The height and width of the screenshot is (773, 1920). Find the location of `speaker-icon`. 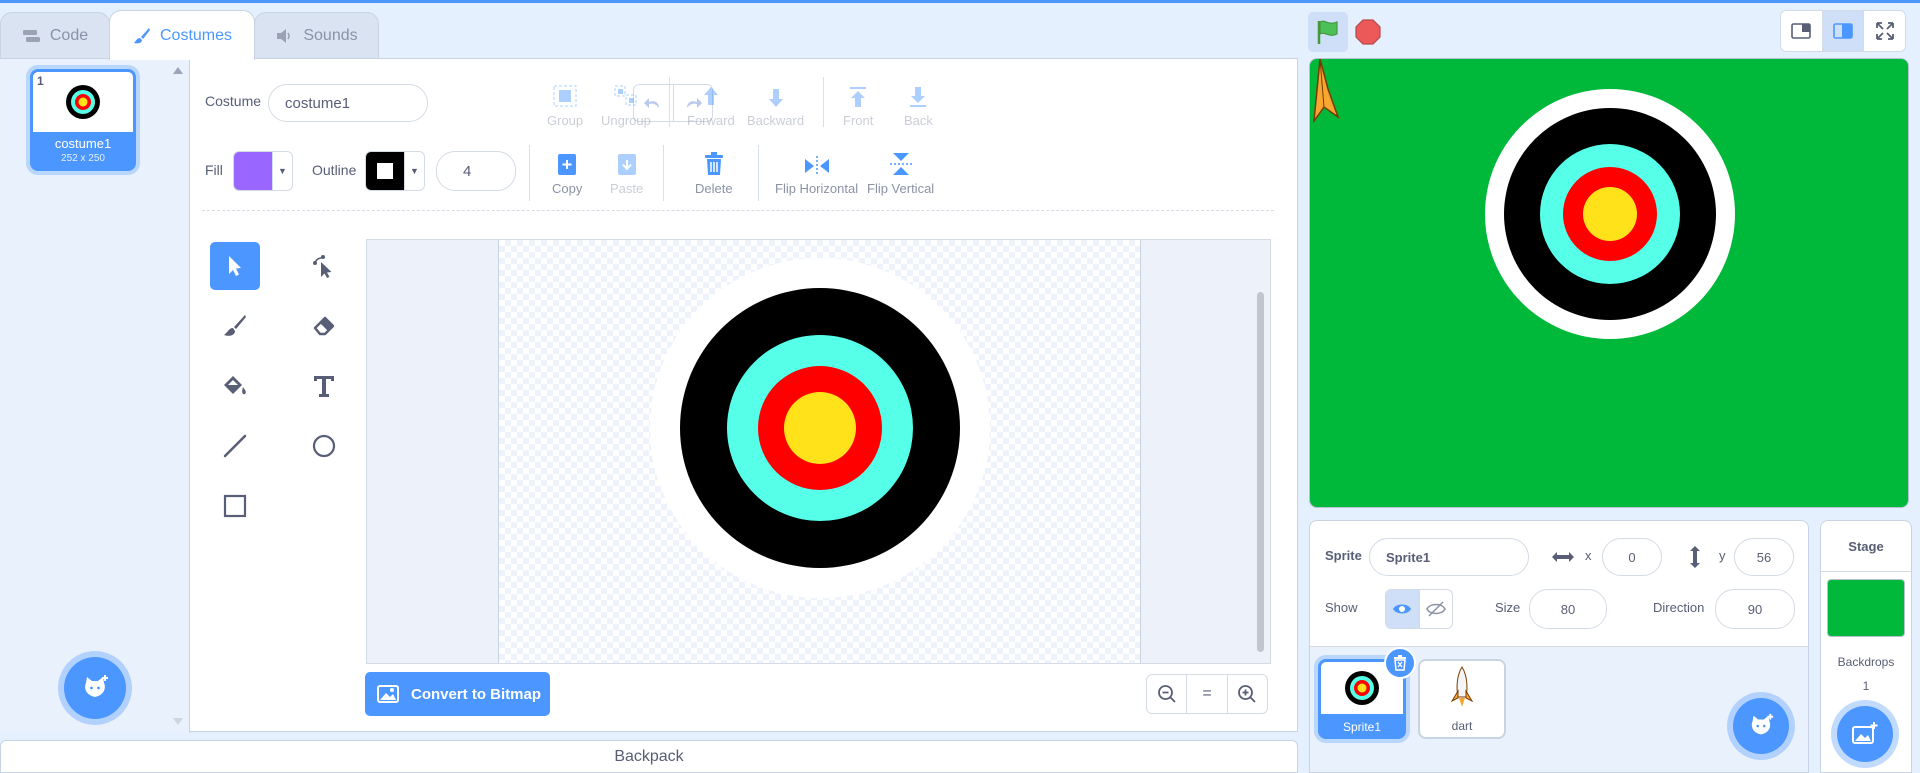

speaker-icon is located at coordinates (284, 35).